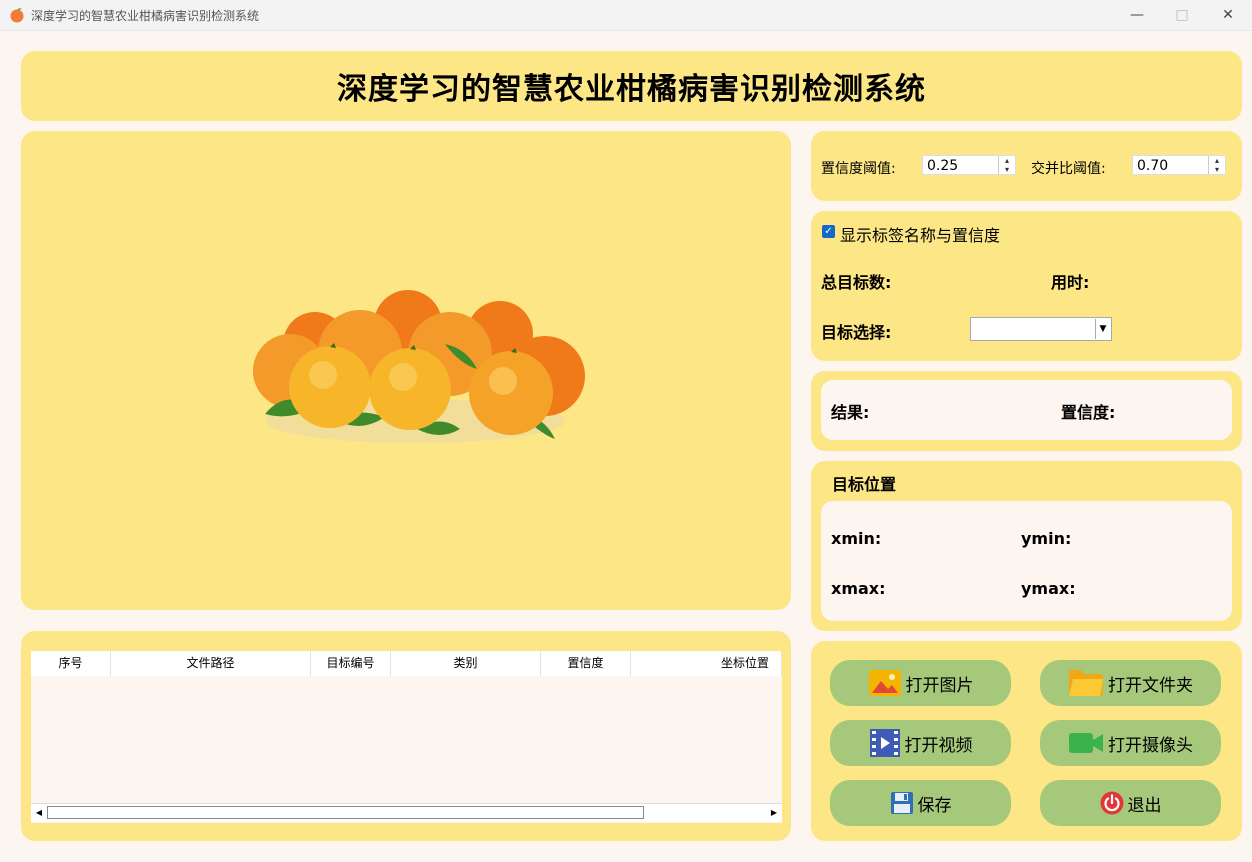 The height and width of the screenshot is (862, 1252). Describe the element at coordinates (884, 743) in the screenshot. I see `video-icon` at that location.